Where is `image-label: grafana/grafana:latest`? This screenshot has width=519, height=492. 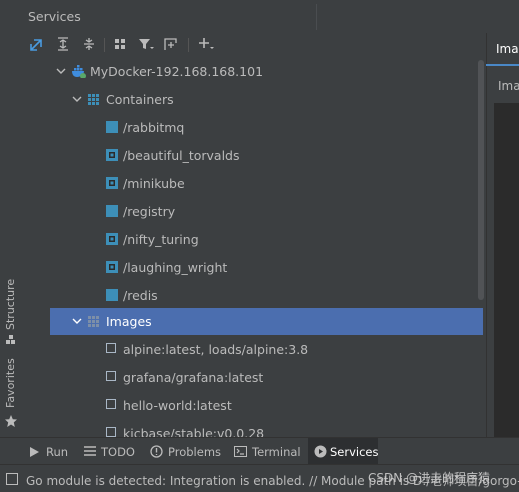 image-label: grafana/grafana:latest is located at coordinates (193, 377).